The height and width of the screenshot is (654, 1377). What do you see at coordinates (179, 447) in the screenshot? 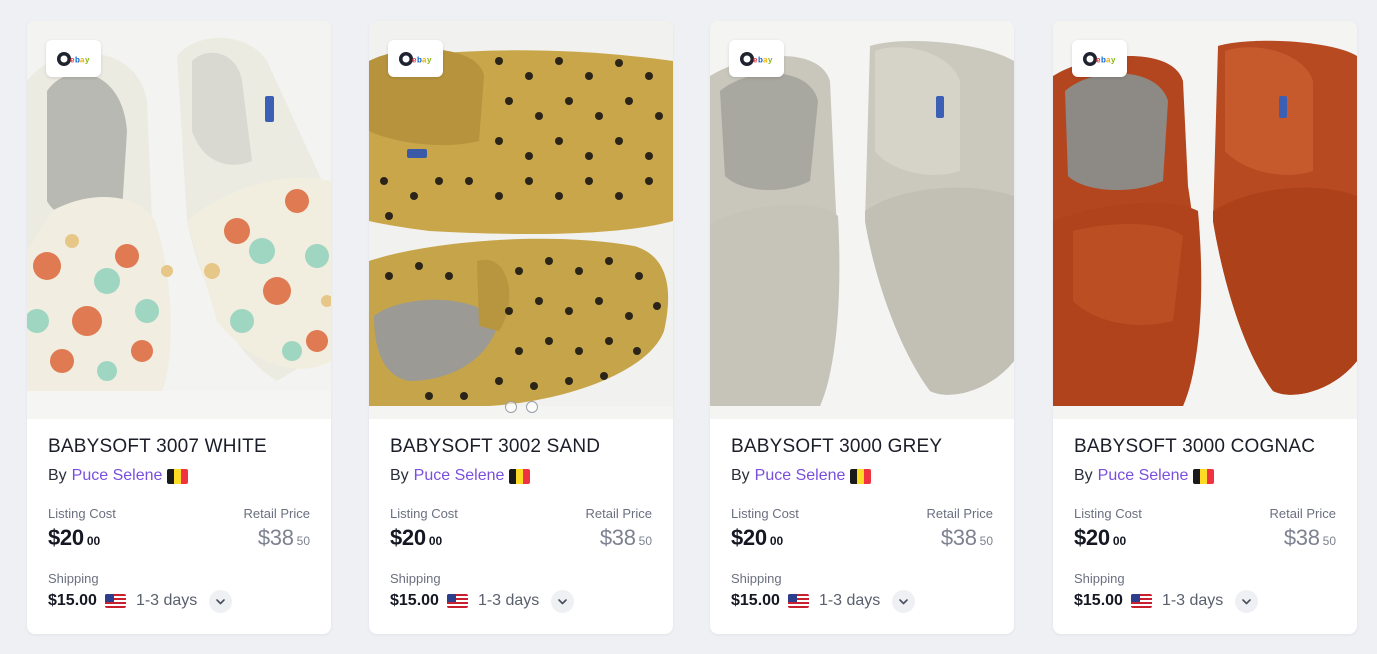
I see `product-title: BABYSOFT 3007 WHITE` at bounding box center [179, 447].